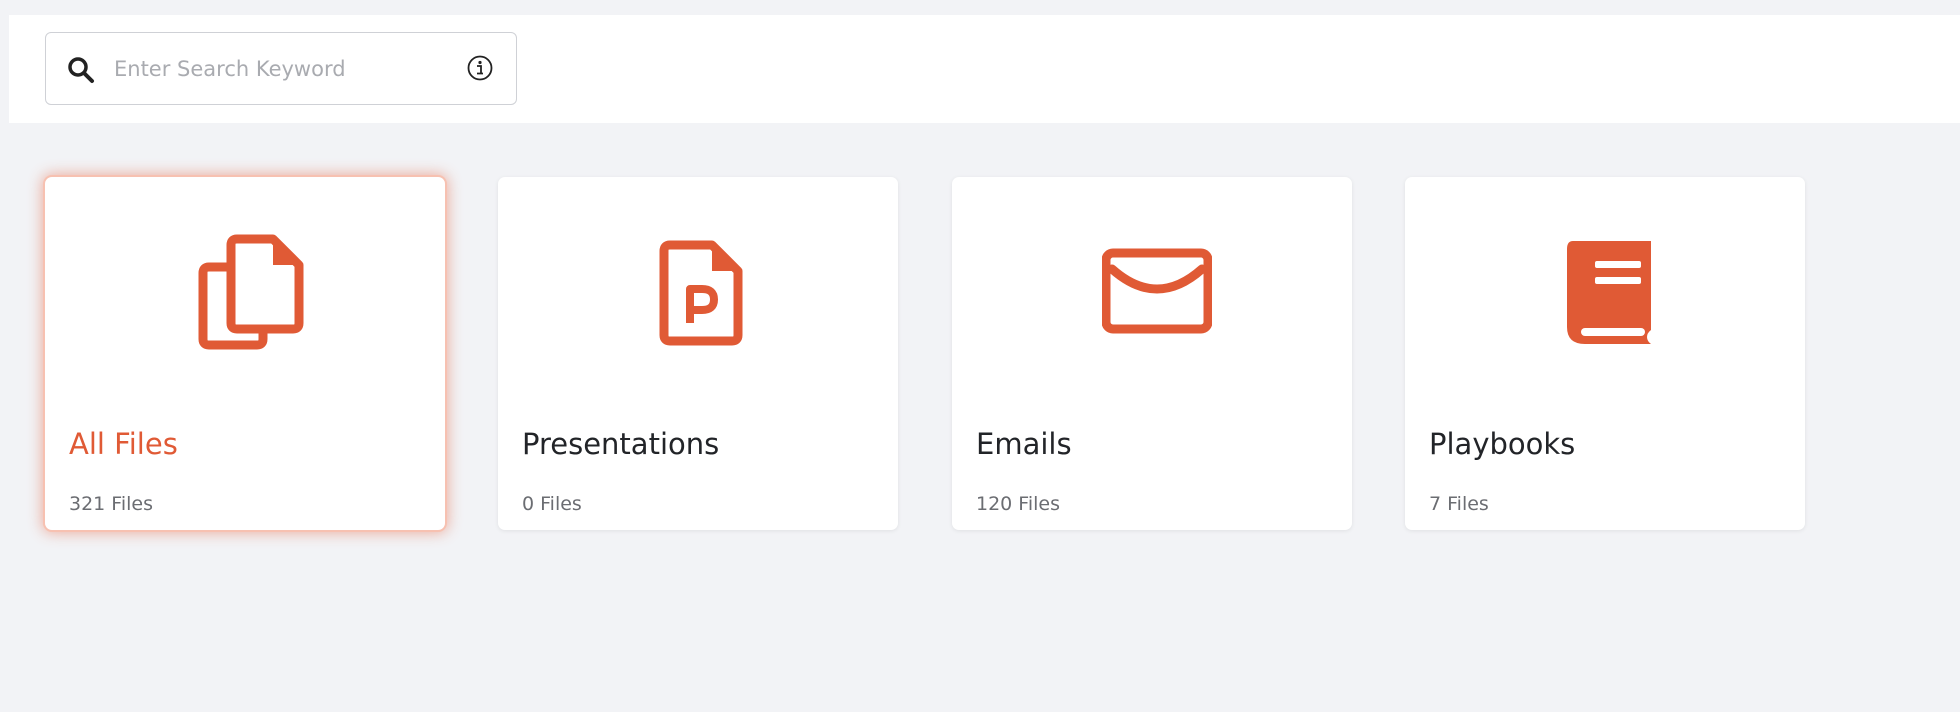 Image resolution: width=1960 pixels, height=712 pixels. What do you see at coordinates (1459, 504) in the screenshot?
I see `card-count: 7 Files` at bounding box center [1459, 504].